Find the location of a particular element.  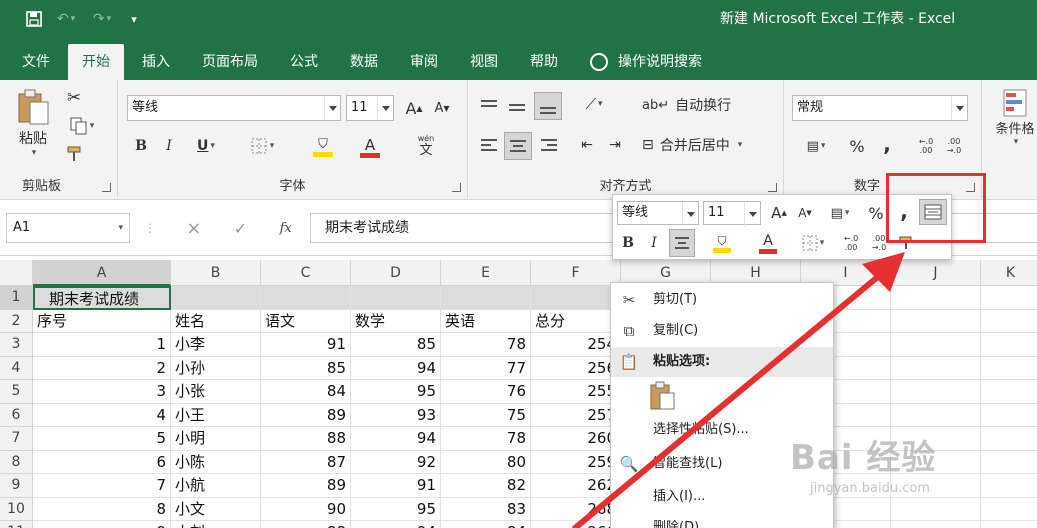

select-all-corner is located at coordinates (16, 273).